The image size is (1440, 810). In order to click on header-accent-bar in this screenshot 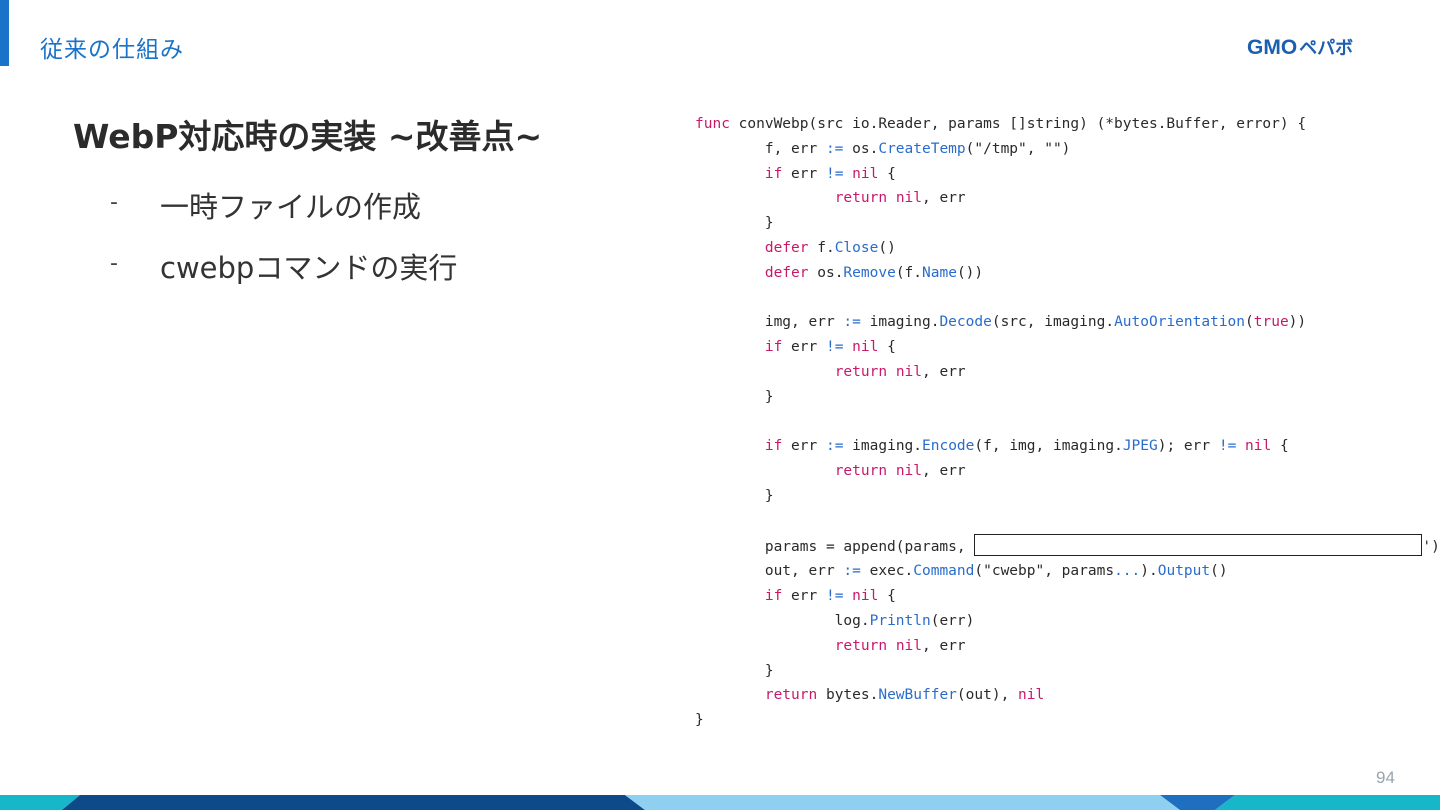, I will do `click(4, 33)`.